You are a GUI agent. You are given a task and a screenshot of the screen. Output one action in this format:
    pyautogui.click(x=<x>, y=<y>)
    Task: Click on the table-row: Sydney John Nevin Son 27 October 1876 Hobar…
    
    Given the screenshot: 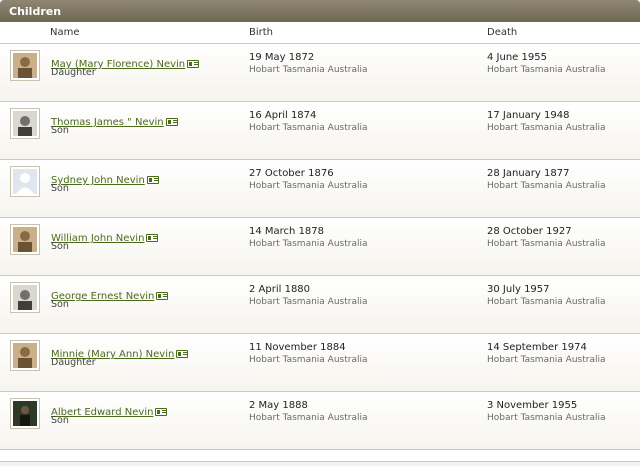 What is the action you would take?
    pyautogui.click(x=320, y=189)
    